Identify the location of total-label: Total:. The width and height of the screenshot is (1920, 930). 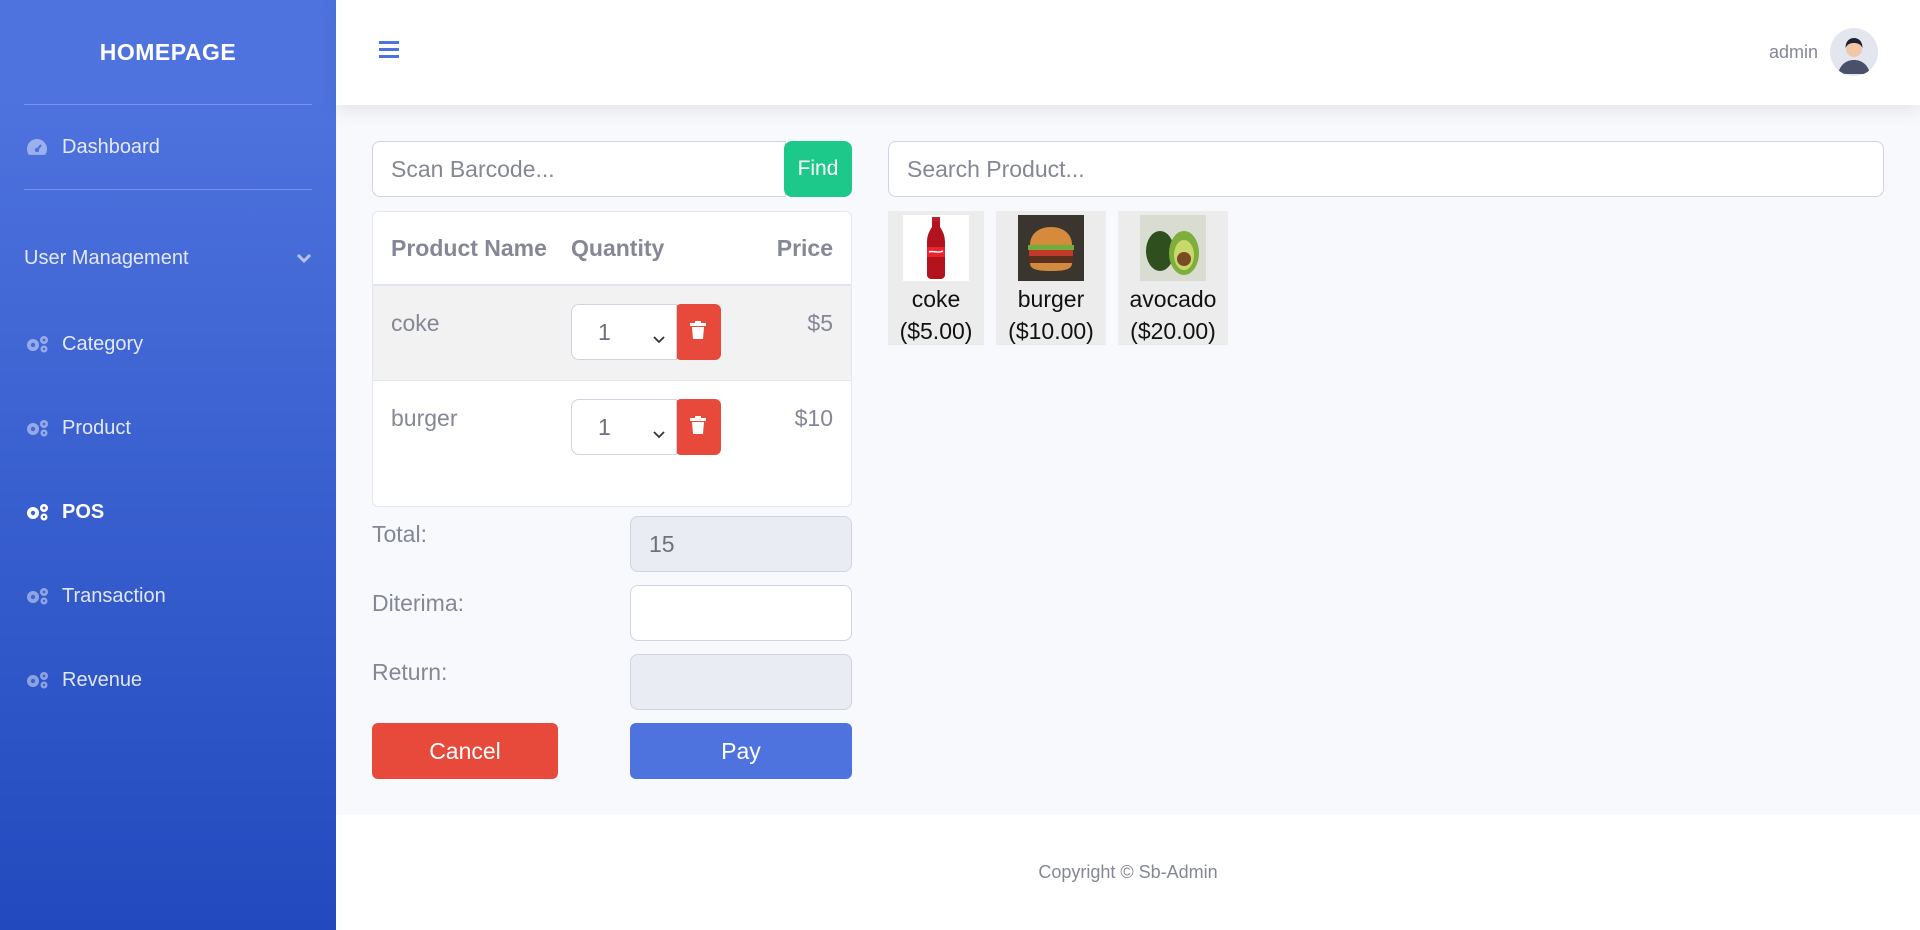
(399, 534).